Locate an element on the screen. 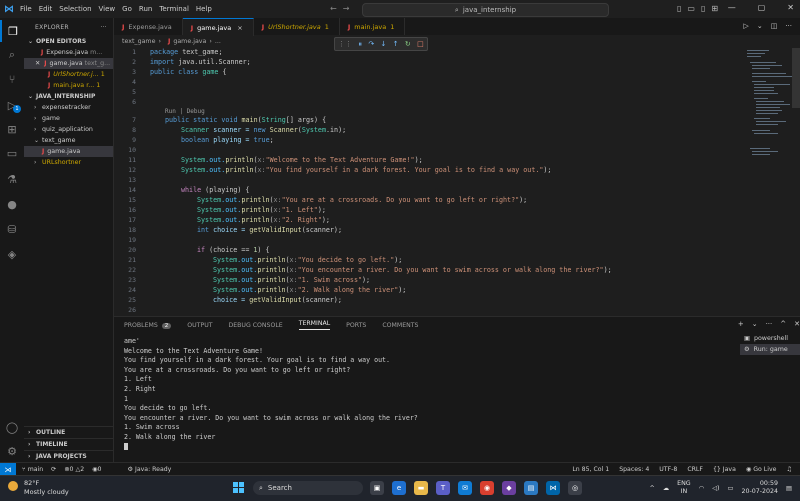 Image resolution: width=800 pixels, height=501 pixels. line-endings: CRLF is located at coordinates (695, 469).